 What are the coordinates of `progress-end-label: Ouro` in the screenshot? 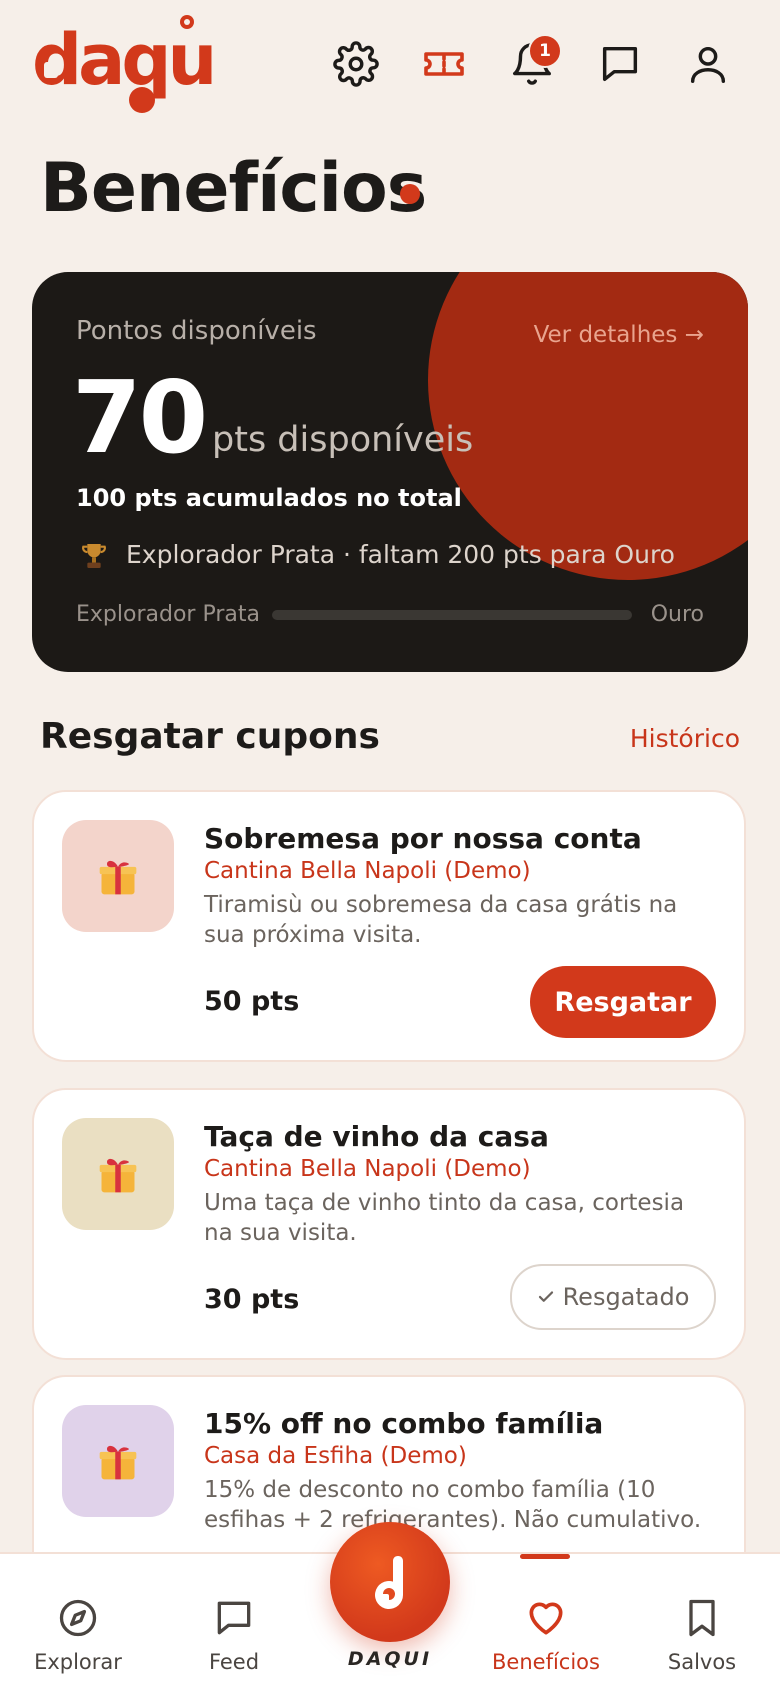 It's located at (677, 614).